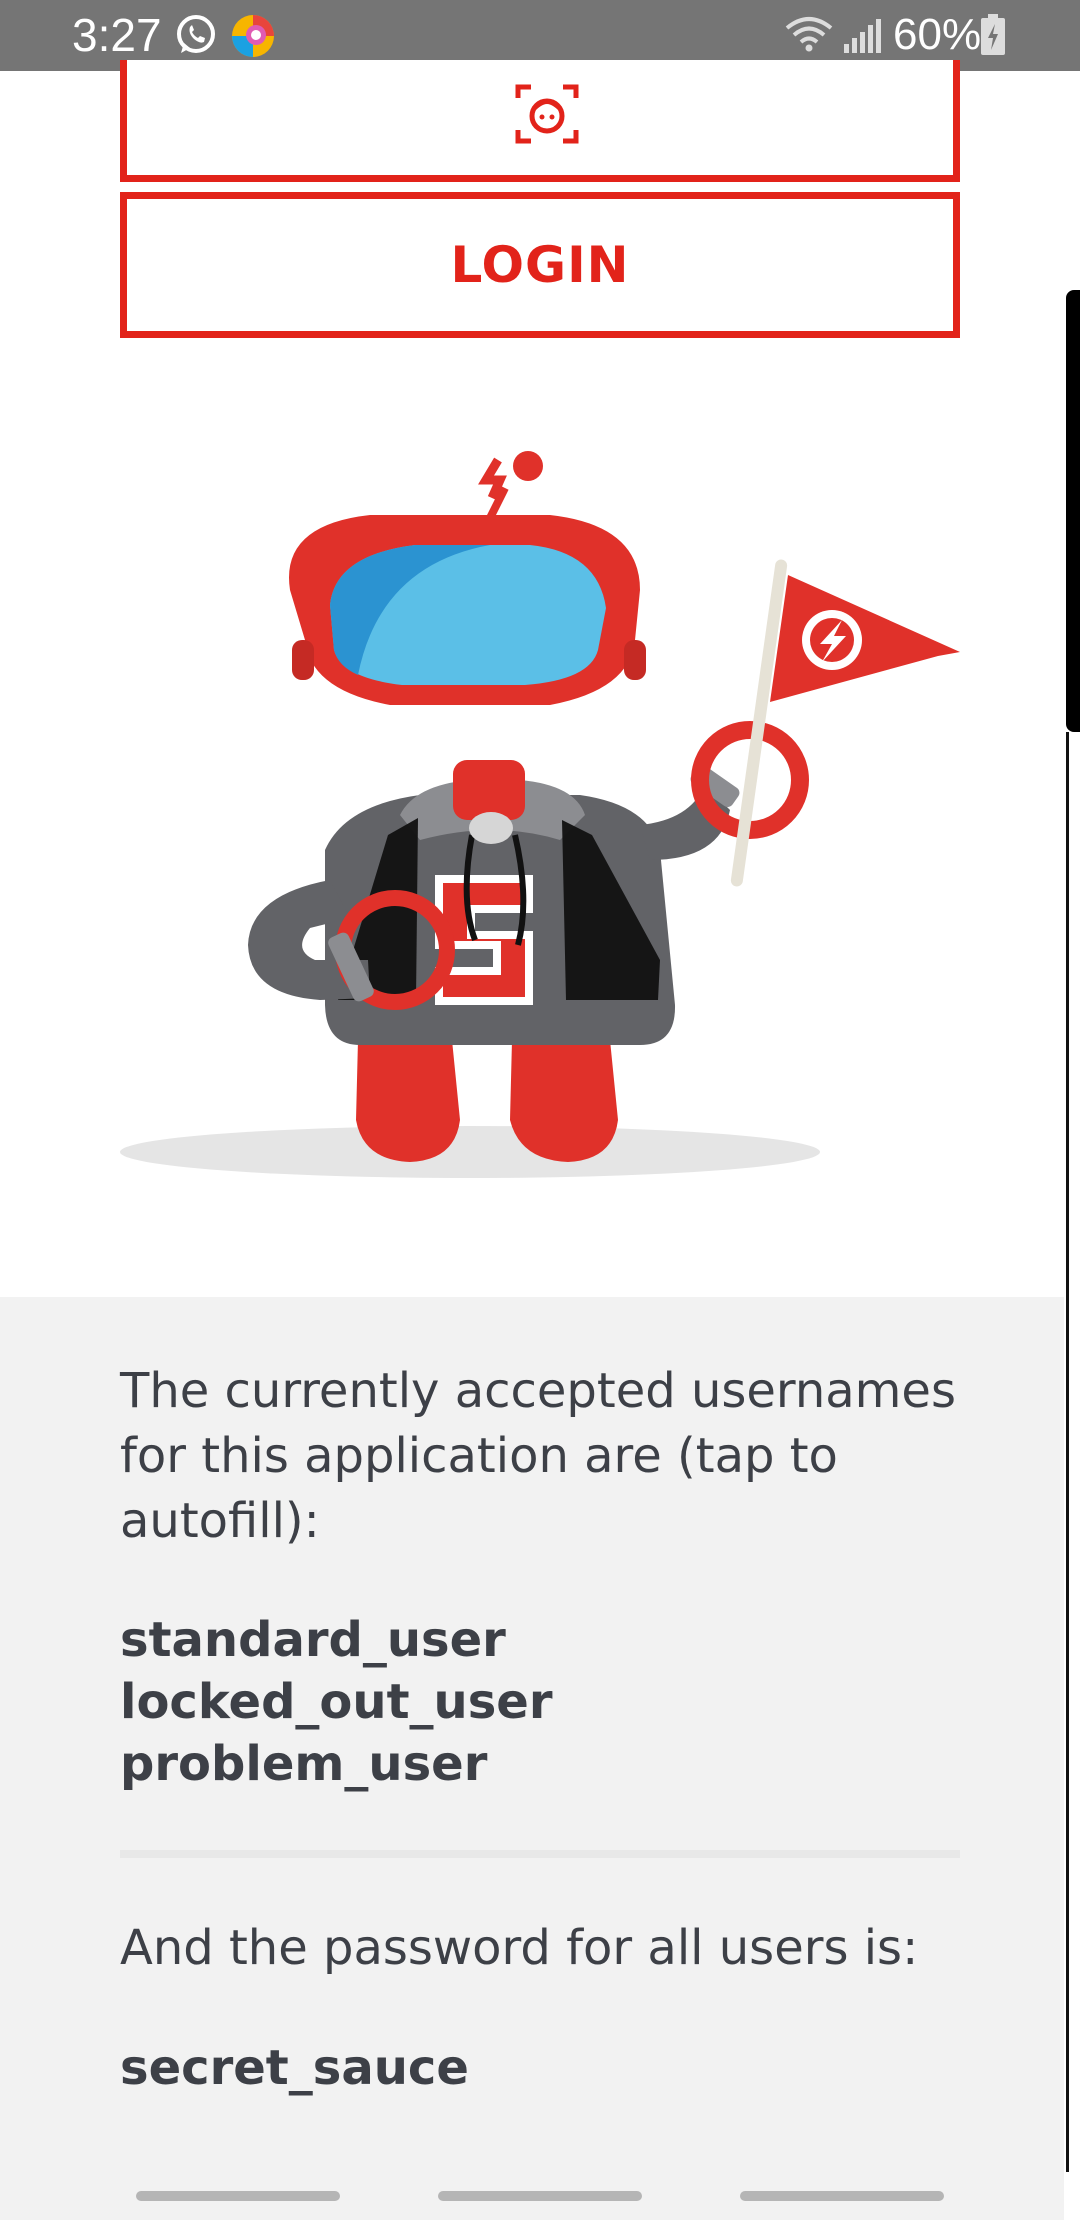 The image size is (1080, 2220). Describe the element at coordinates (842, 2196) in the screenshot. I see `nav-hint-right` at that location.